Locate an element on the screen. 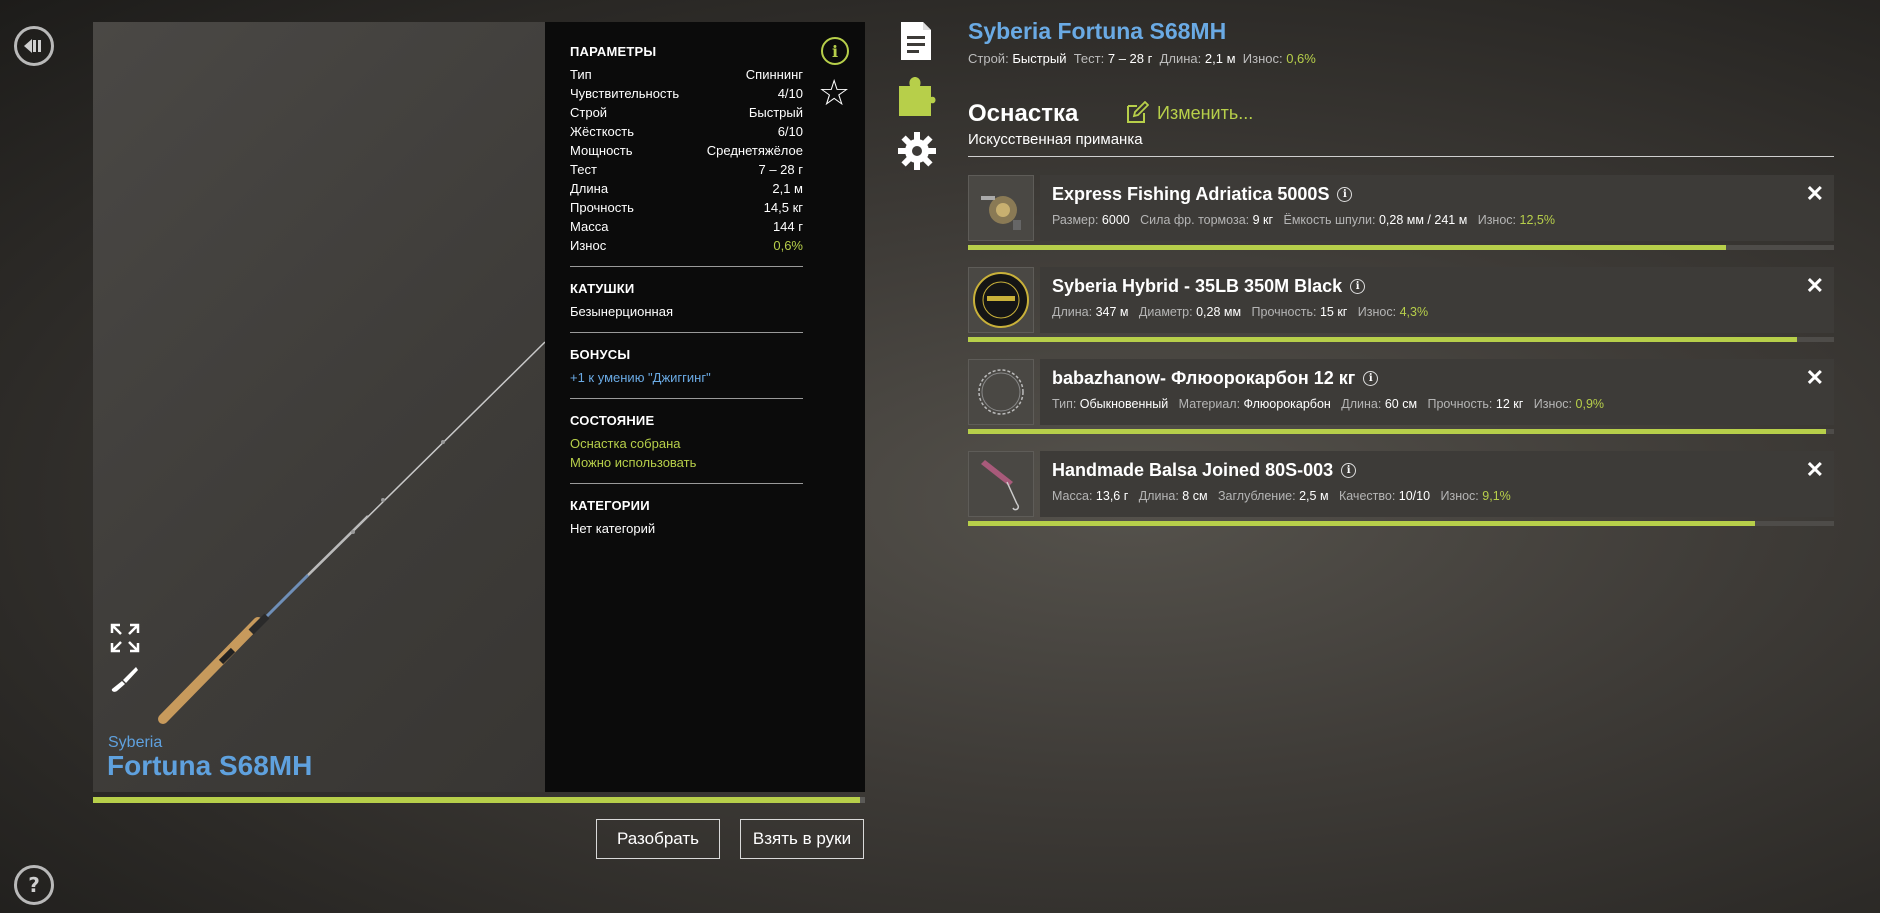 Image resolution: width=1880 pixels, height=913 pixels. tackle-item-condition-fill is located at coordinates (1397, 431).